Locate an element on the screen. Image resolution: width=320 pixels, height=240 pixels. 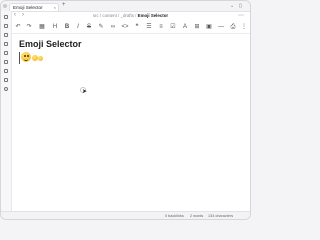
status-bar: 0 backlinks 2 words 134 characters is located at coordinates (125, 215).